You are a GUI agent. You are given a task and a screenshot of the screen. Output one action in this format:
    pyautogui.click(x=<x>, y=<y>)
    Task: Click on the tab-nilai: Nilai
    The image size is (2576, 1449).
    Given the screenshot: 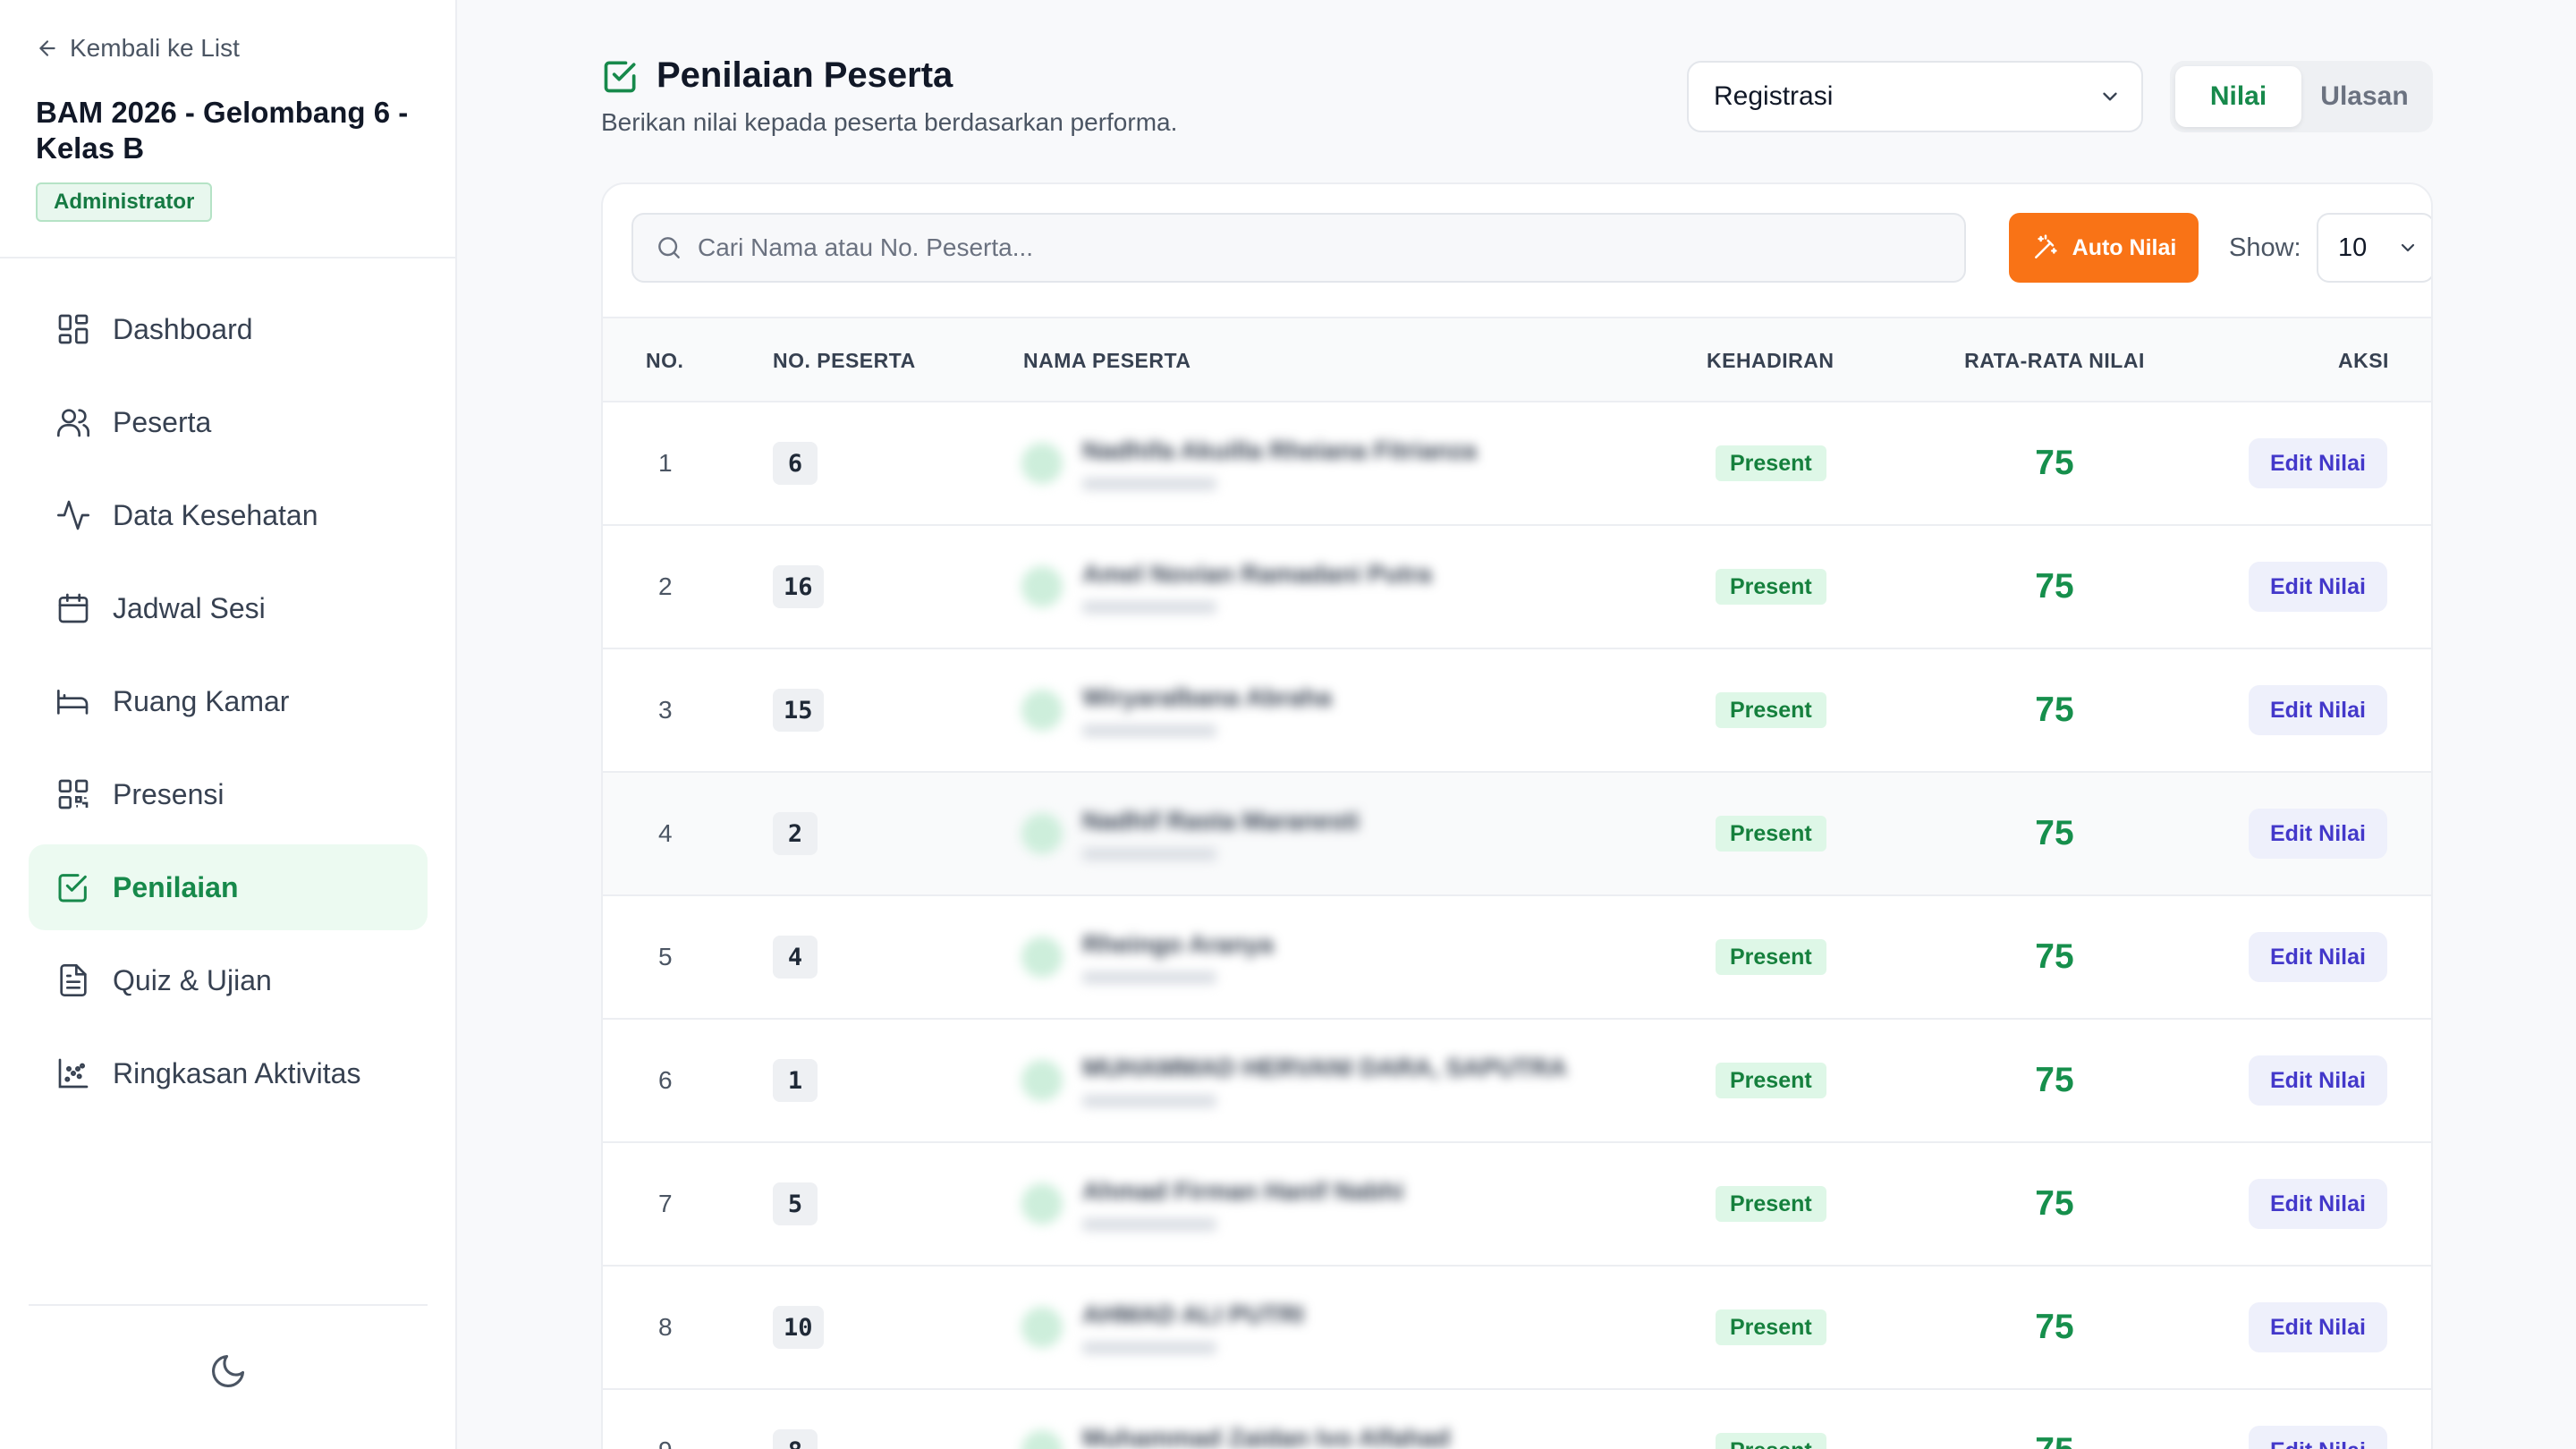 What is the action you would take?
    pyautogui.click(x=2238, y=96)
    